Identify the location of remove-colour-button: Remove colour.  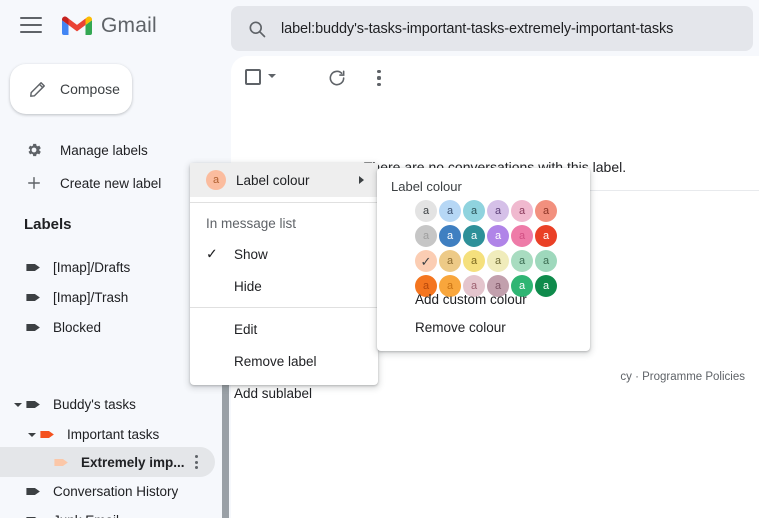
(460, 327).